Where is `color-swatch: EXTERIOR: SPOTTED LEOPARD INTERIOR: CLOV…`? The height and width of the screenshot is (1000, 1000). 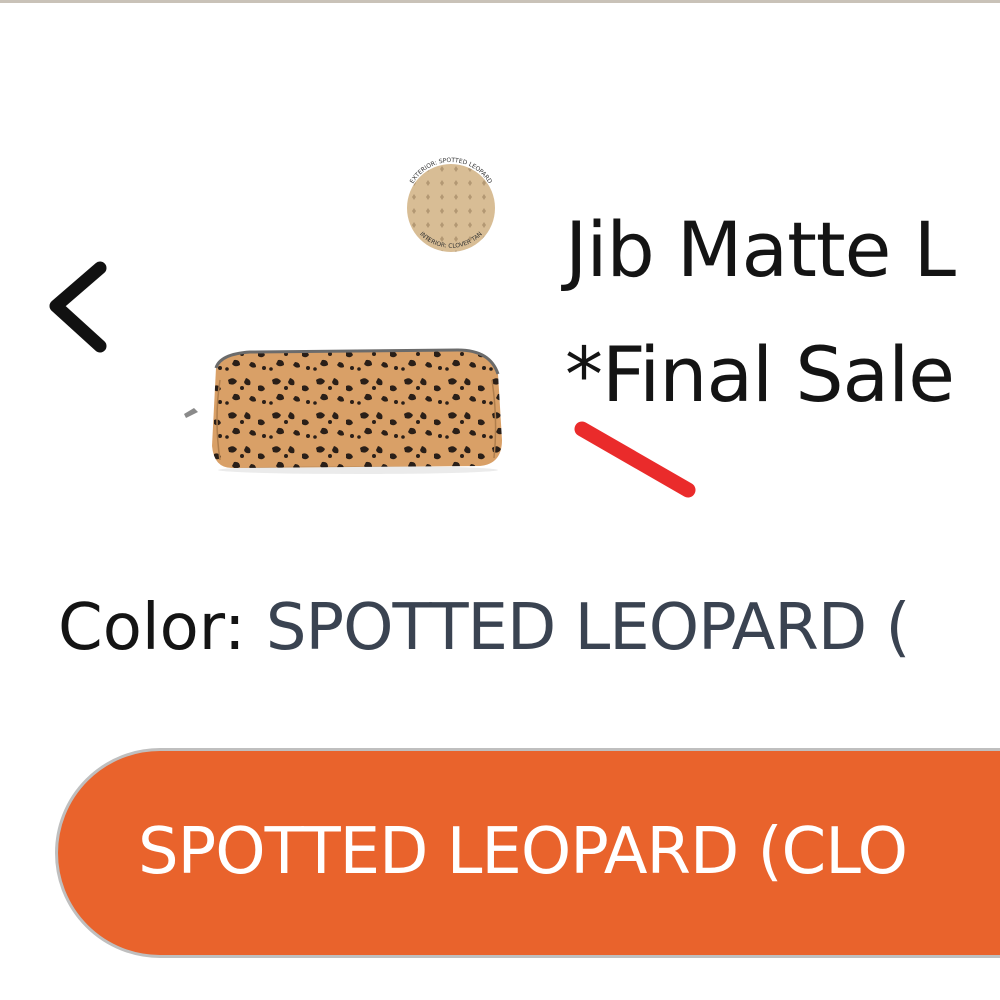
color-swatch: EXTERIOR: SPOTTED LEOPARD INTERIOR: CLOV… is located at coordinates (451, 206).